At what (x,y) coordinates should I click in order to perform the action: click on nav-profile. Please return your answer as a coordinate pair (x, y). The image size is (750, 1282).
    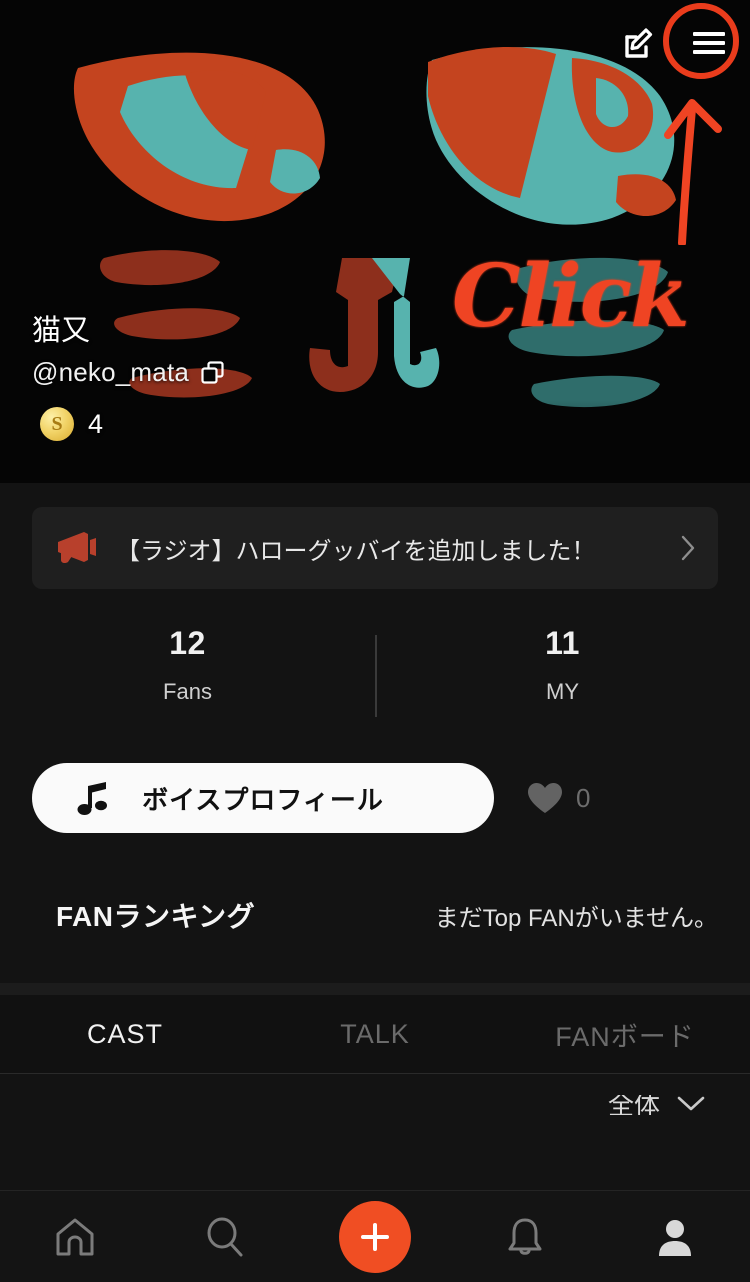
    Looking at the image, I should click on (675, 1236).